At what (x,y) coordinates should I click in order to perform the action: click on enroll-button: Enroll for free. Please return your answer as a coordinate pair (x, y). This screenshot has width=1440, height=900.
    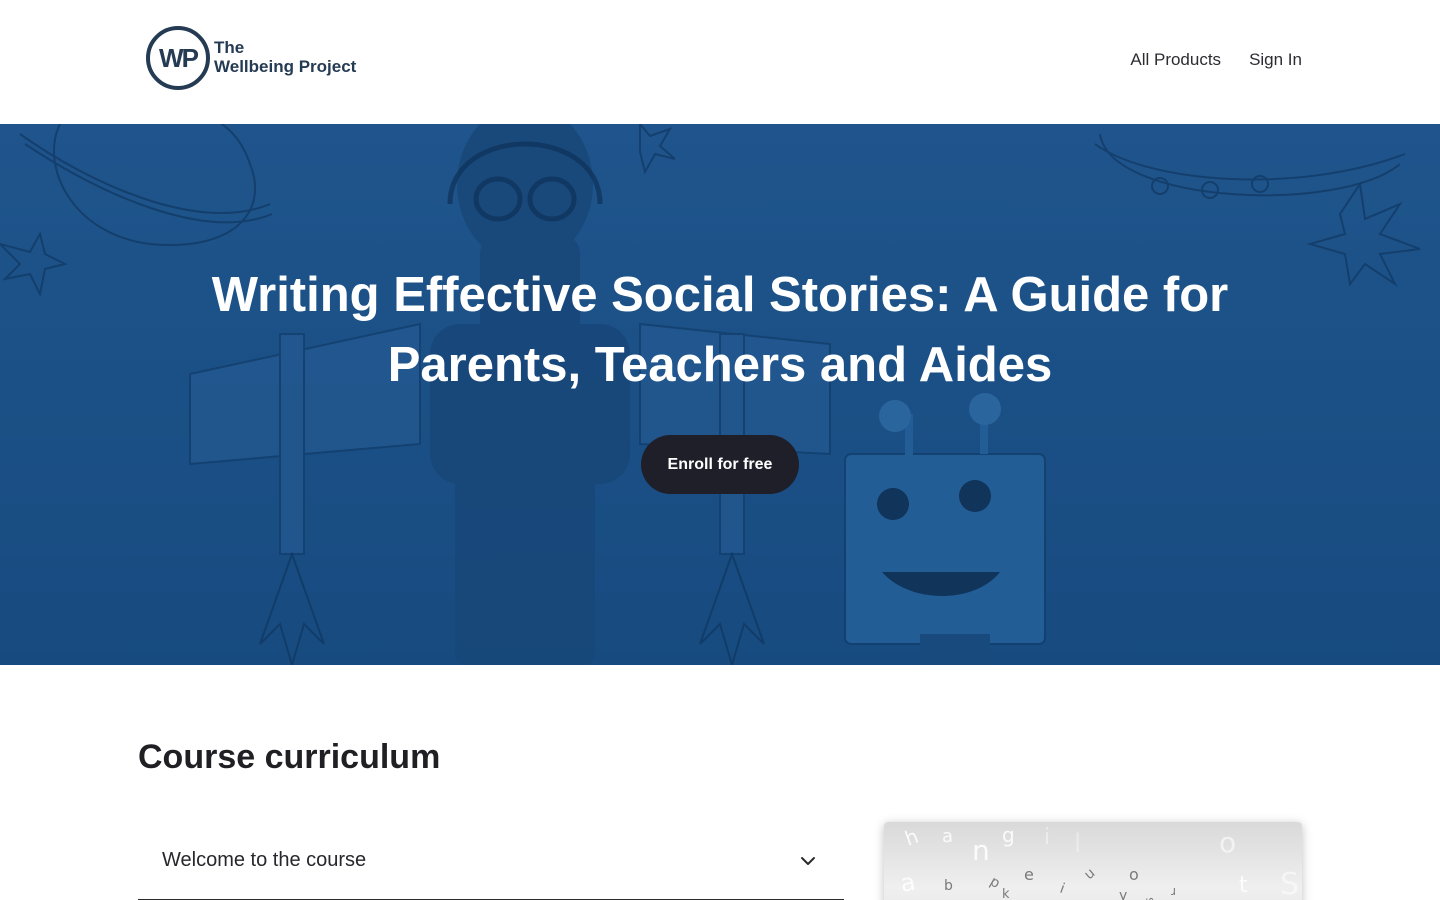
    Looking at the image, I should click on (720, 464).